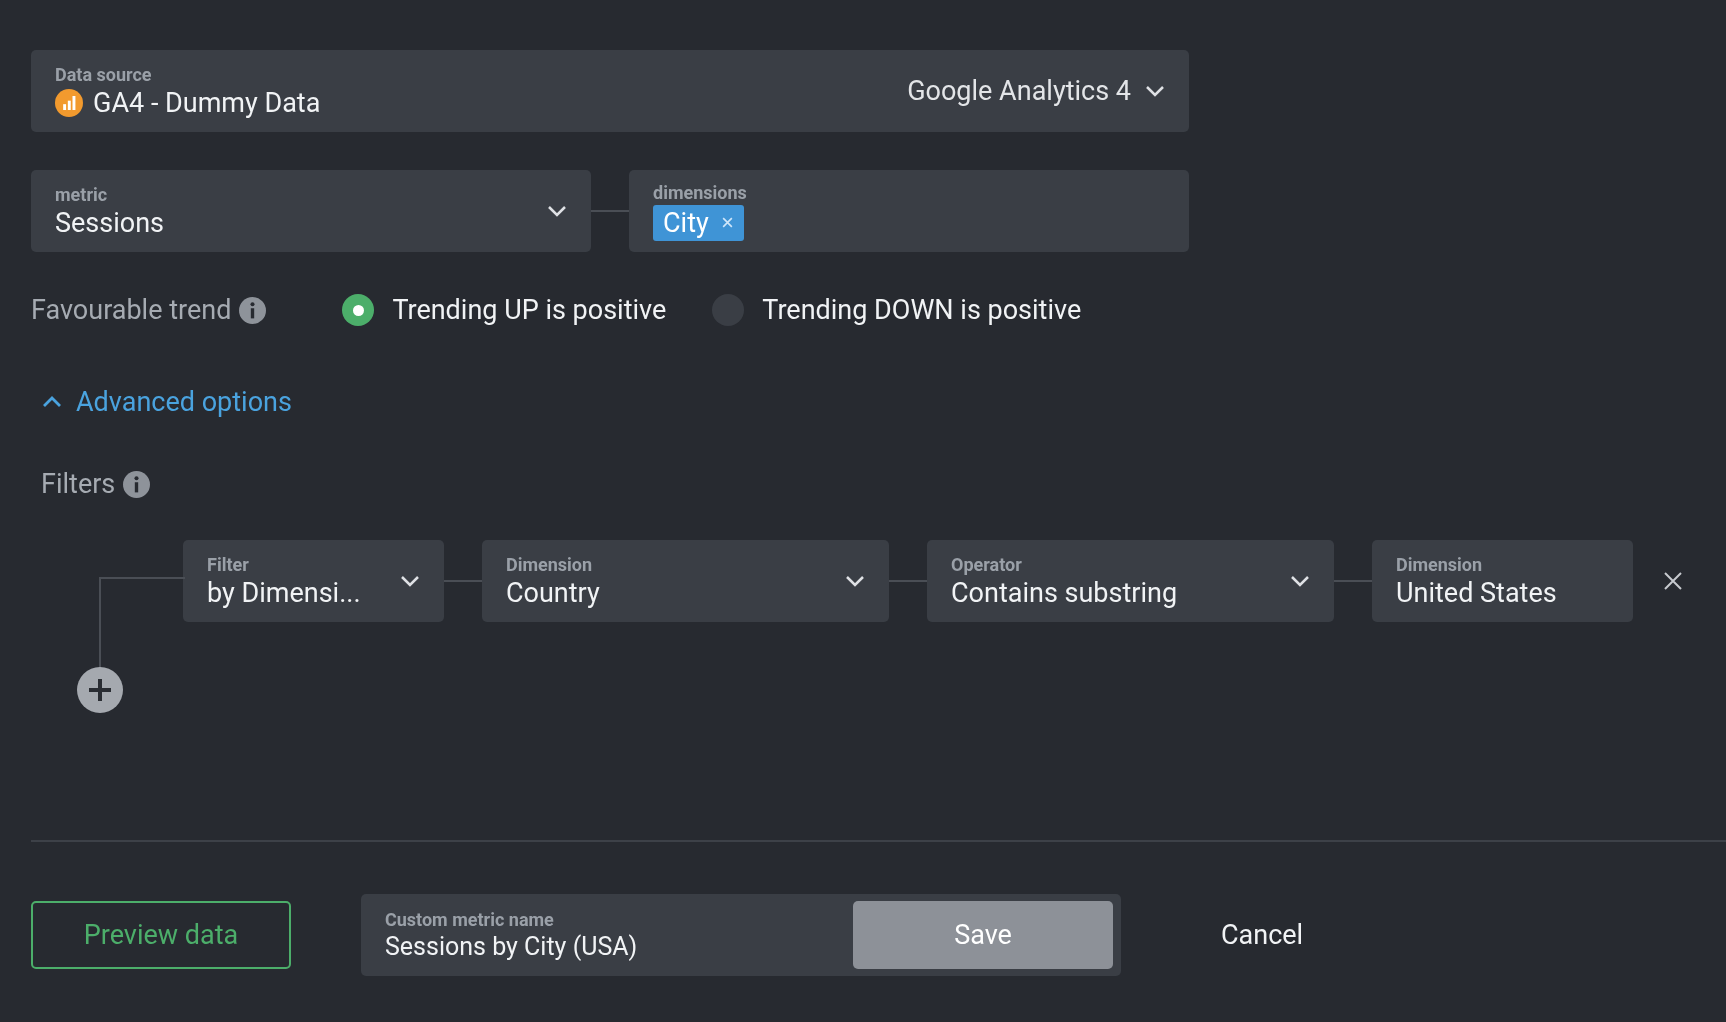  Describe the element at coordinates (922, 310) in the screenshot. I see `radio-label: Trending DOWN is positive` at that location.